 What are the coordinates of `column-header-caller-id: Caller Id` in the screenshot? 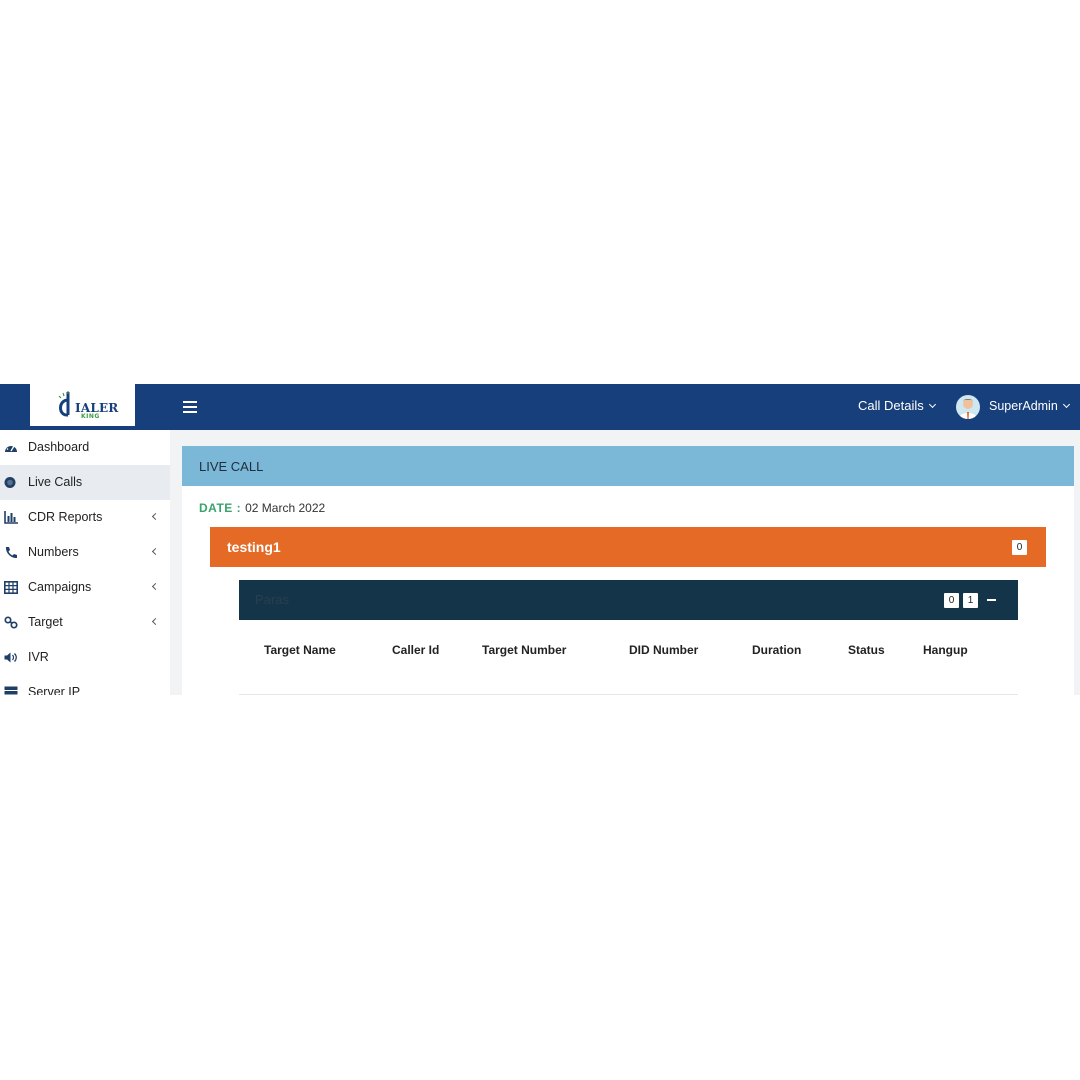 It's located at (415, 650).